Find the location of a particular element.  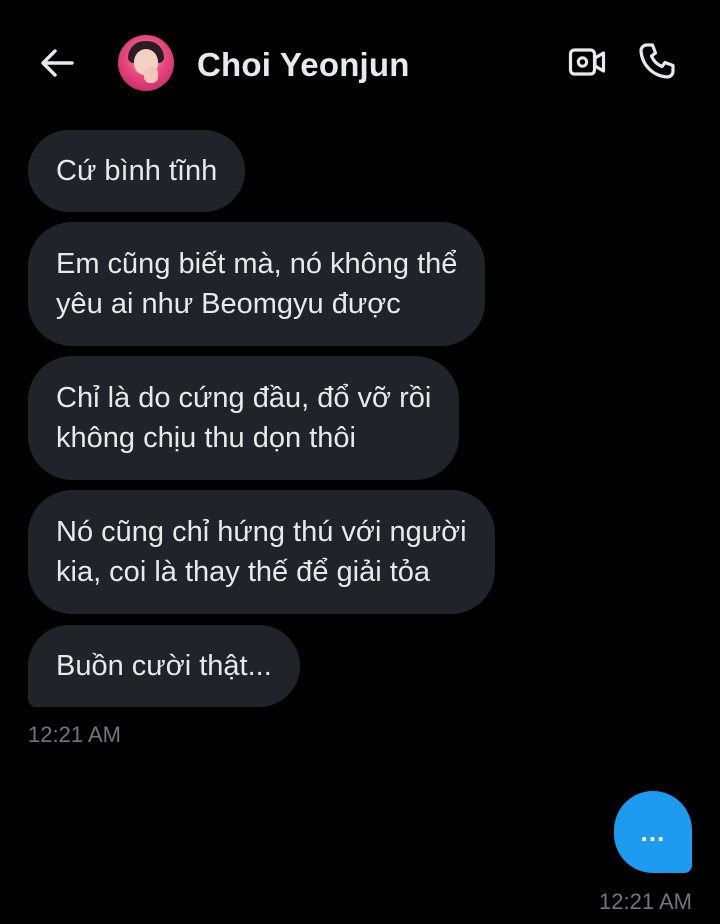

arrow-left-icon is located at coordinates (57, 63).